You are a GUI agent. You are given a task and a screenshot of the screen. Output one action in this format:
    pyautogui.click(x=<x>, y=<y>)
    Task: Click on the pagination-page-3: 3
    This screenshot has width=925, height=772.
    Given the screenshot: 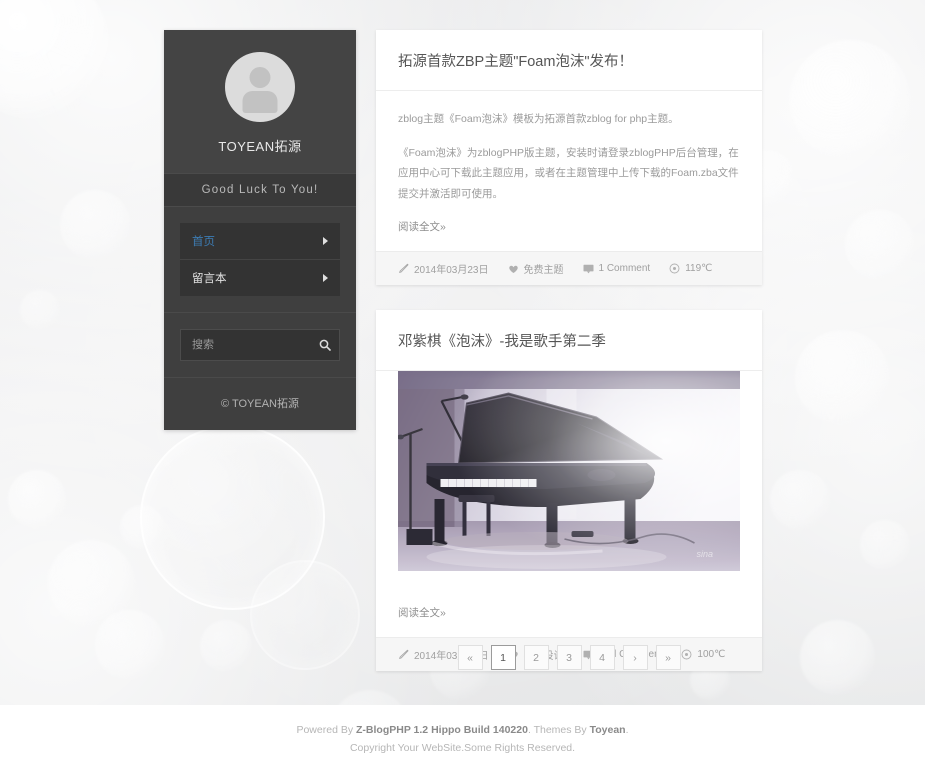 What is the action you would take?
    pyautogui.click(x=569, y=657)
    